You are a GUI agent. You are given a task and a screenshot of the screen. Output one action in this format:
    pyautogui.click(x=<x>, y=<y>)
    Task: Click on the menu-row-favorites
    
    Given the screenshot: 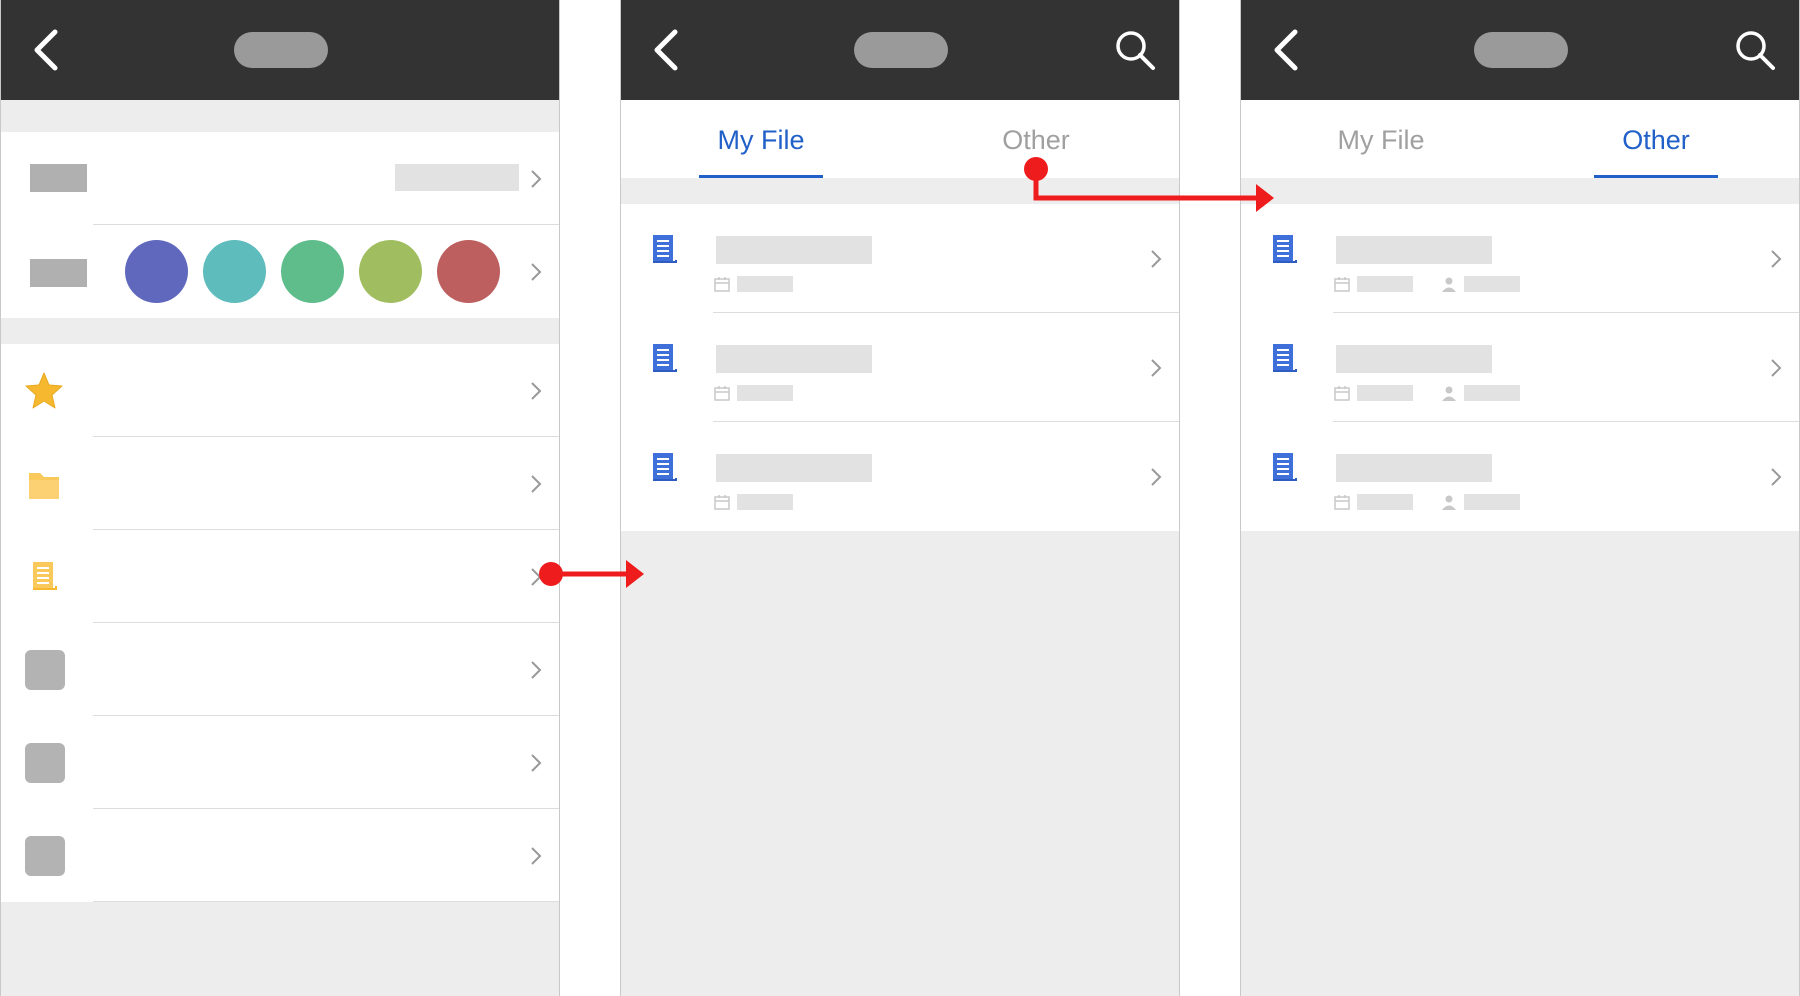 What is the action you would take?
    pyautogui.click(x=280, y=390)
    